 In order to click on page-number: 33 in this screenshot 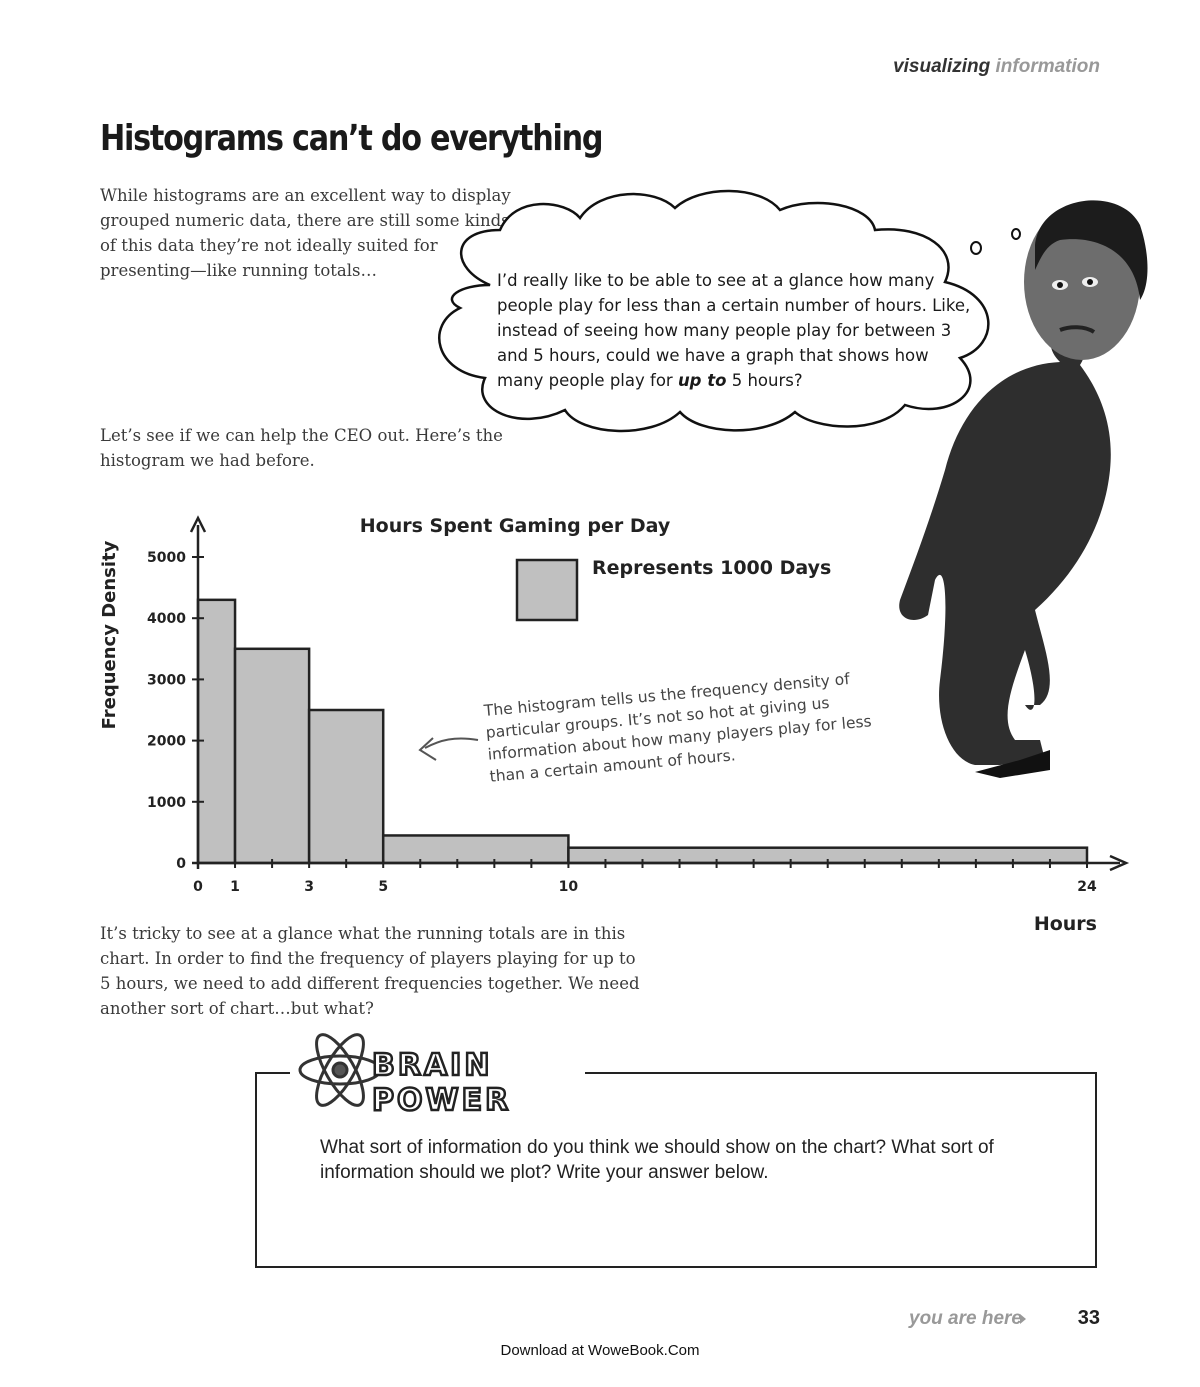, I will do `click(1088, 1318)`.